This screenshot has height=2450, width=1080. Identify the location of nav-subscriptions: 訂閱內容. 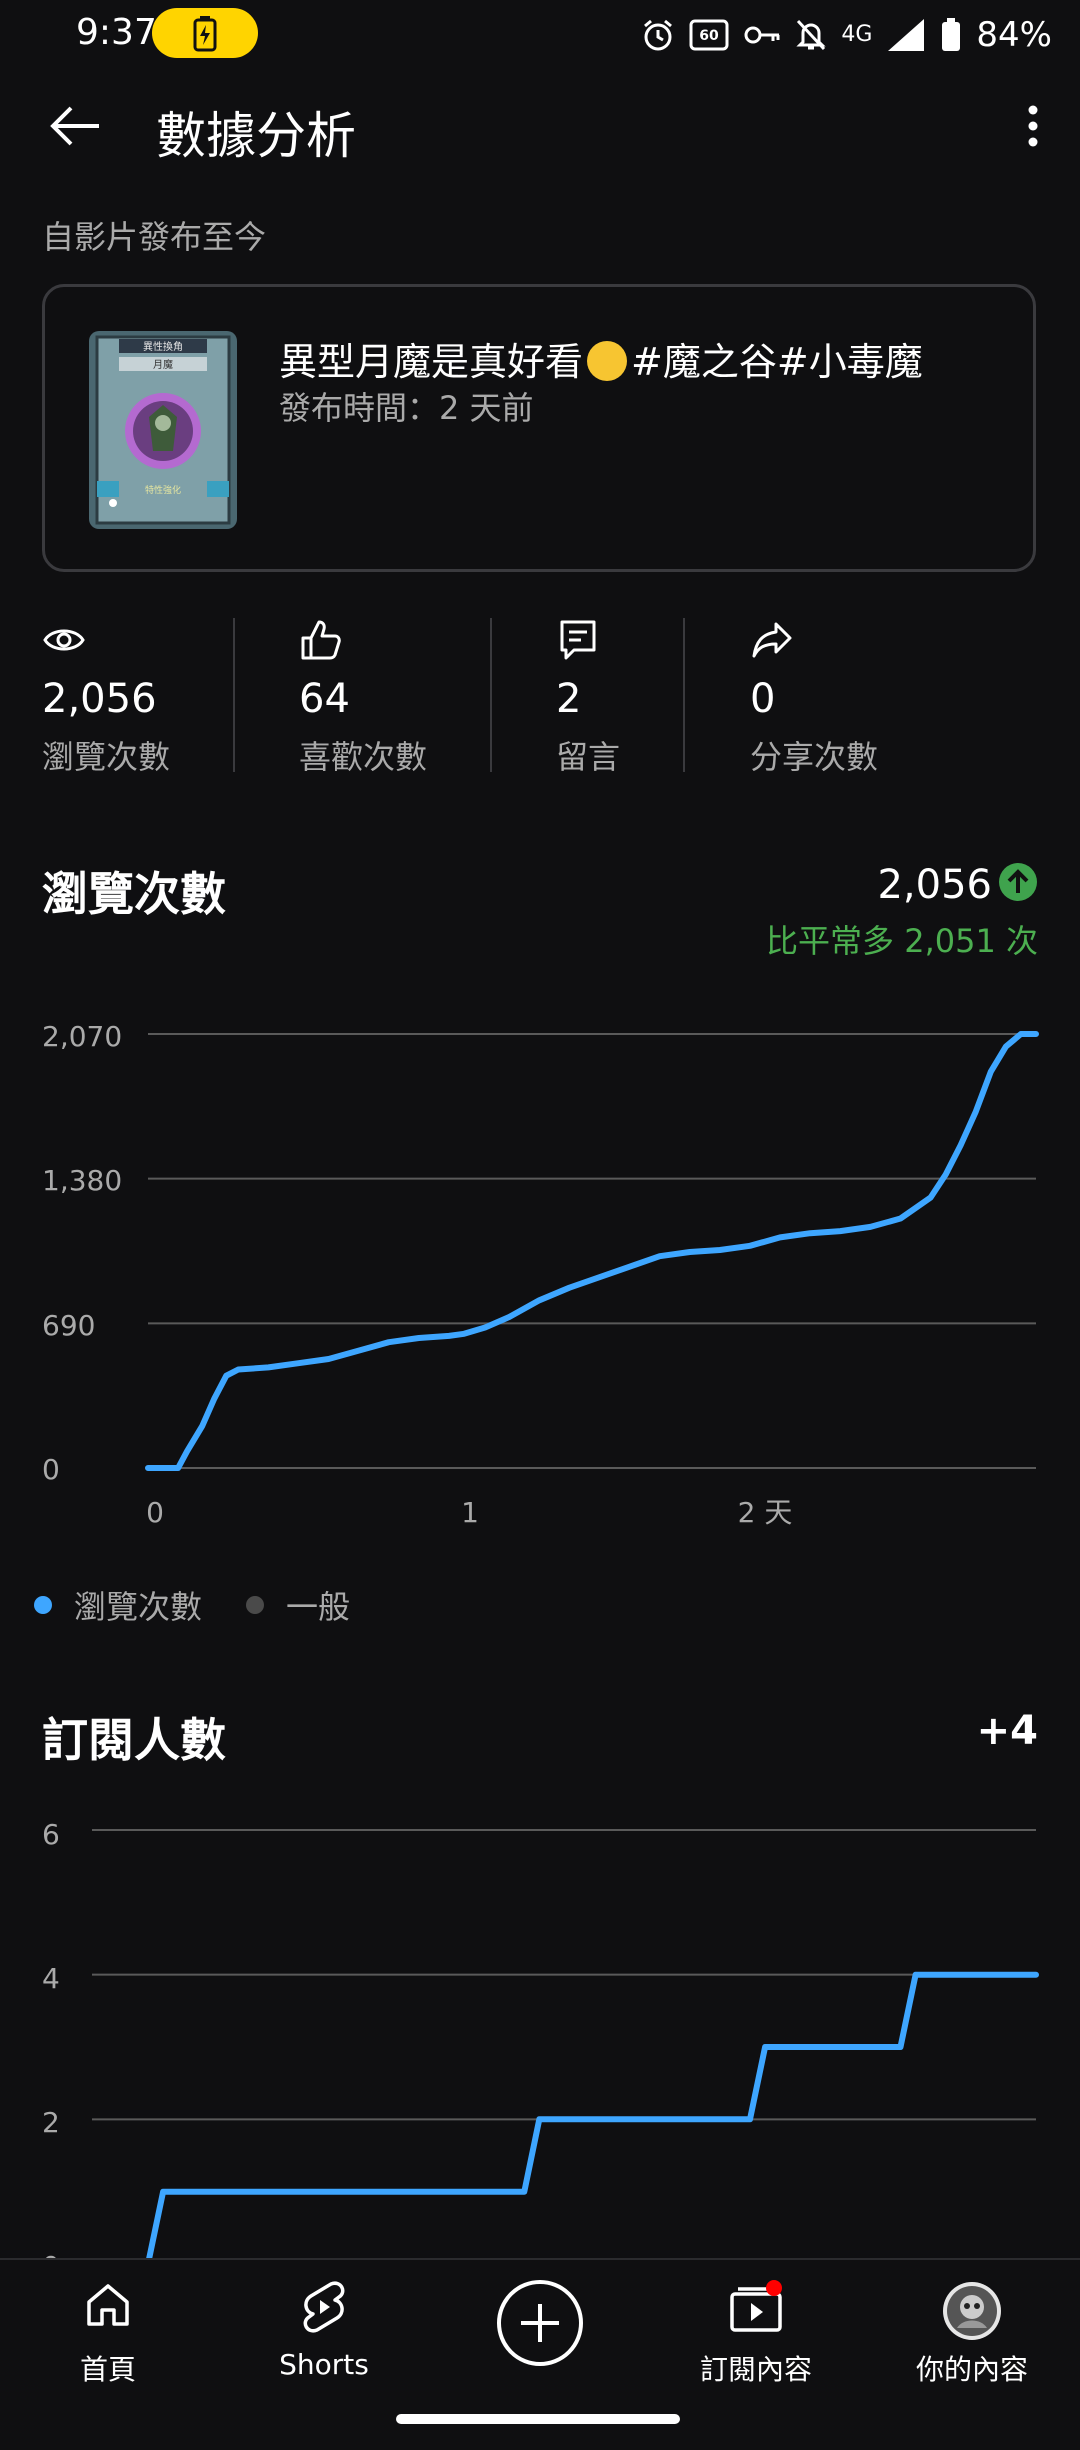
(756, 2340).